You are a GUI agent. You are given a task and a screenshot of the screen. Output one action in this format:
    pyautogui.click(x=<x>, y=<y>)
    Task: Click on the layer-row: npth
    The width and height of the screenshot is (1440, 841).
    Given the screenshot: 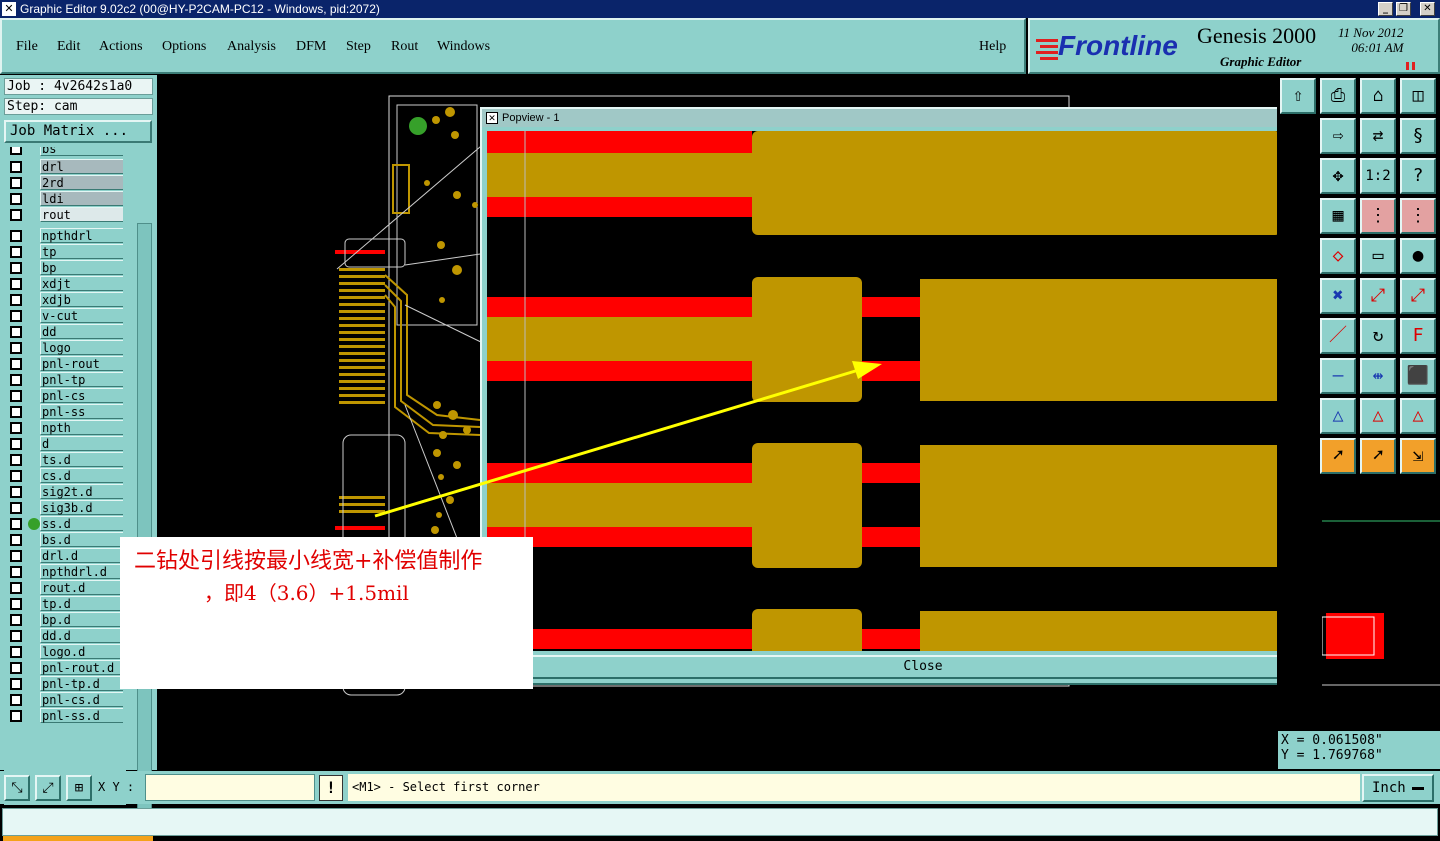 What is the action you would take?
    pyautogui.click(x=65, y=428)
    